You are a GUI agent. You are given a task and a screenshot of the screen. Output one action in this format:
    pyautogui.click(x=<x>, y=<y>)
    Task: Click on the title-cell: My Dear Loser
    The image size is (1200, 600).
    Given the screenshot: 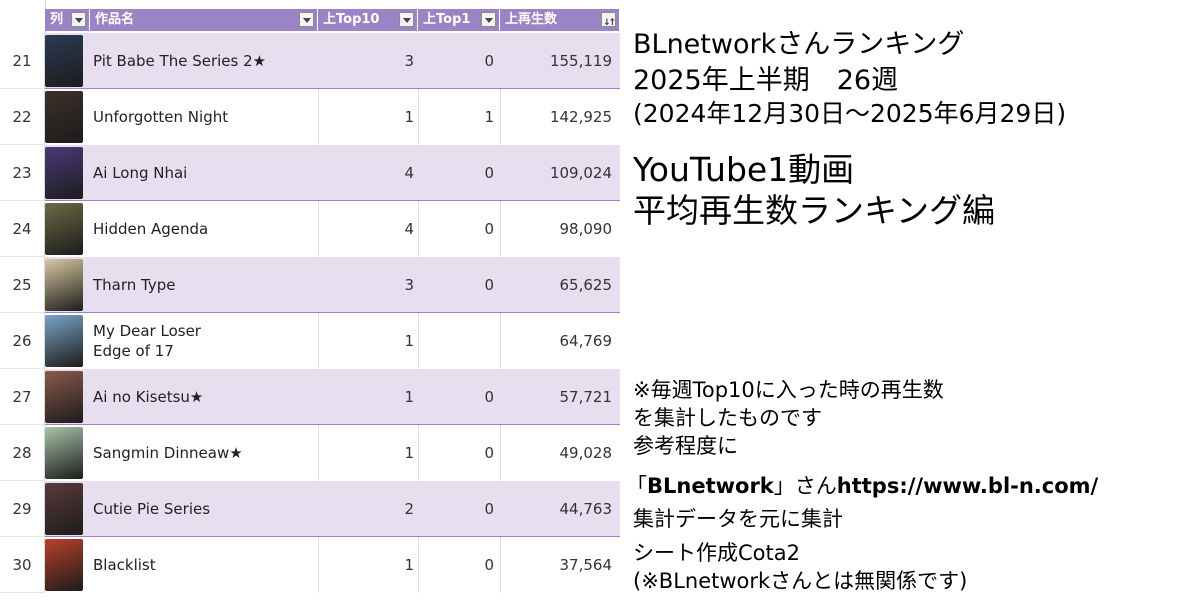 What is the action you would take?
    pyautogui.click(x=147, y=331)
    